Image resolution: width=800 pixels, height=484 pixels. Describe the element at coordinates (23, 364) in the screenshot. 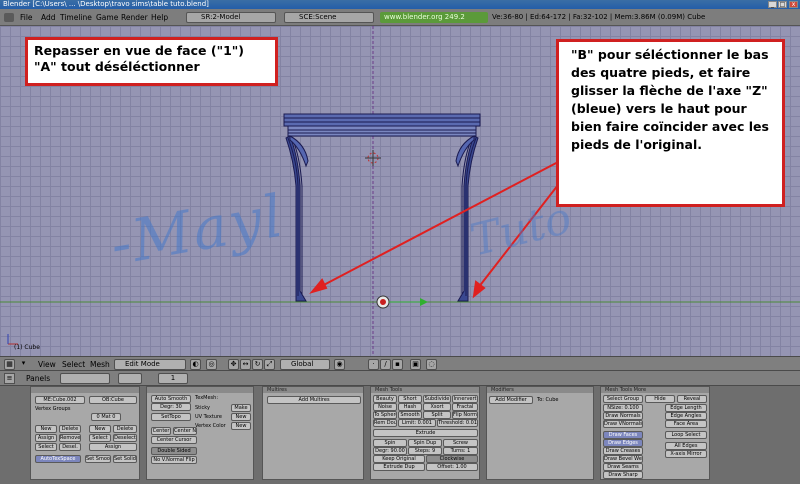

I see `collapse-arrow-icon: ▾` at that location.